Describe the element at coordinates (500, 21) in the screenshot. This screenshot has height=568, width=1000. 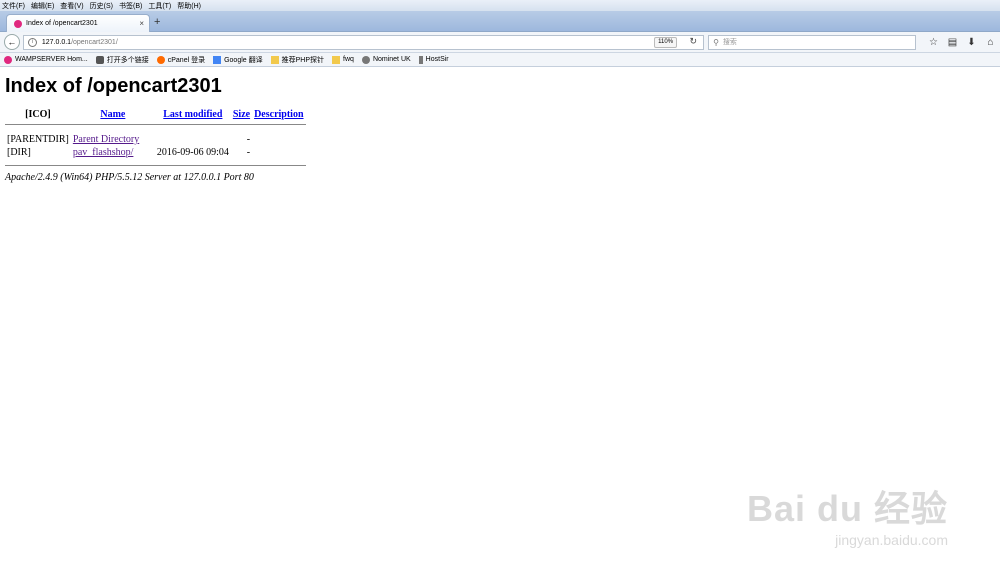
I see `tab-bar: Index of /opencart2301 × +` at that location.